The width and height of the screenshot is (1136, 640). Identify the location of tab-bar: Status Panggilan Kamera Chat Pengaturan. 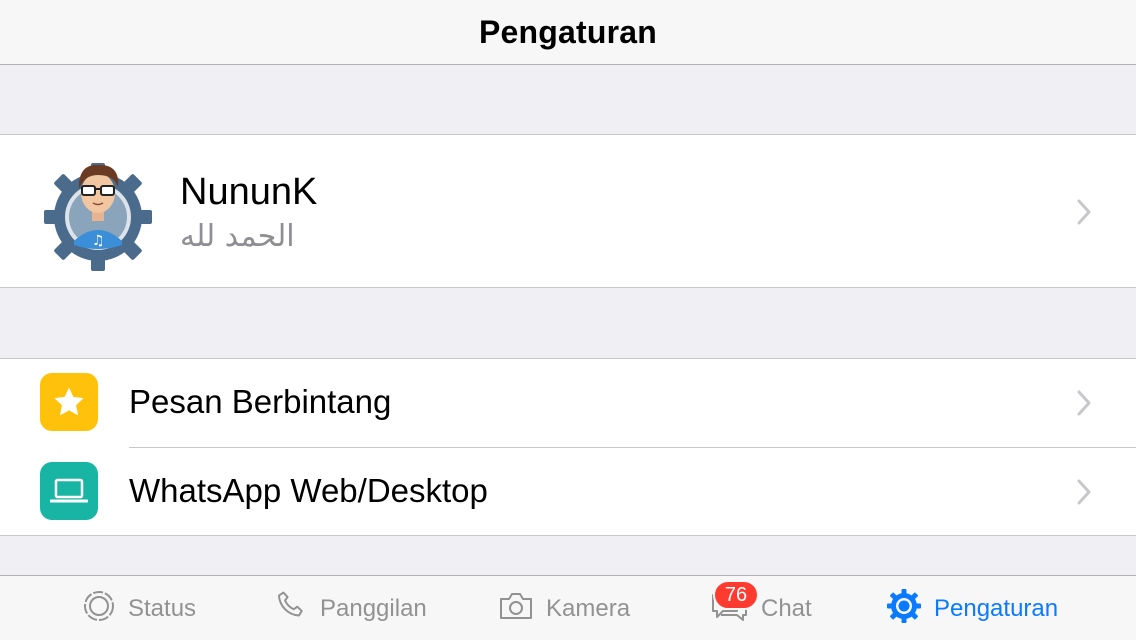
(568, 607).